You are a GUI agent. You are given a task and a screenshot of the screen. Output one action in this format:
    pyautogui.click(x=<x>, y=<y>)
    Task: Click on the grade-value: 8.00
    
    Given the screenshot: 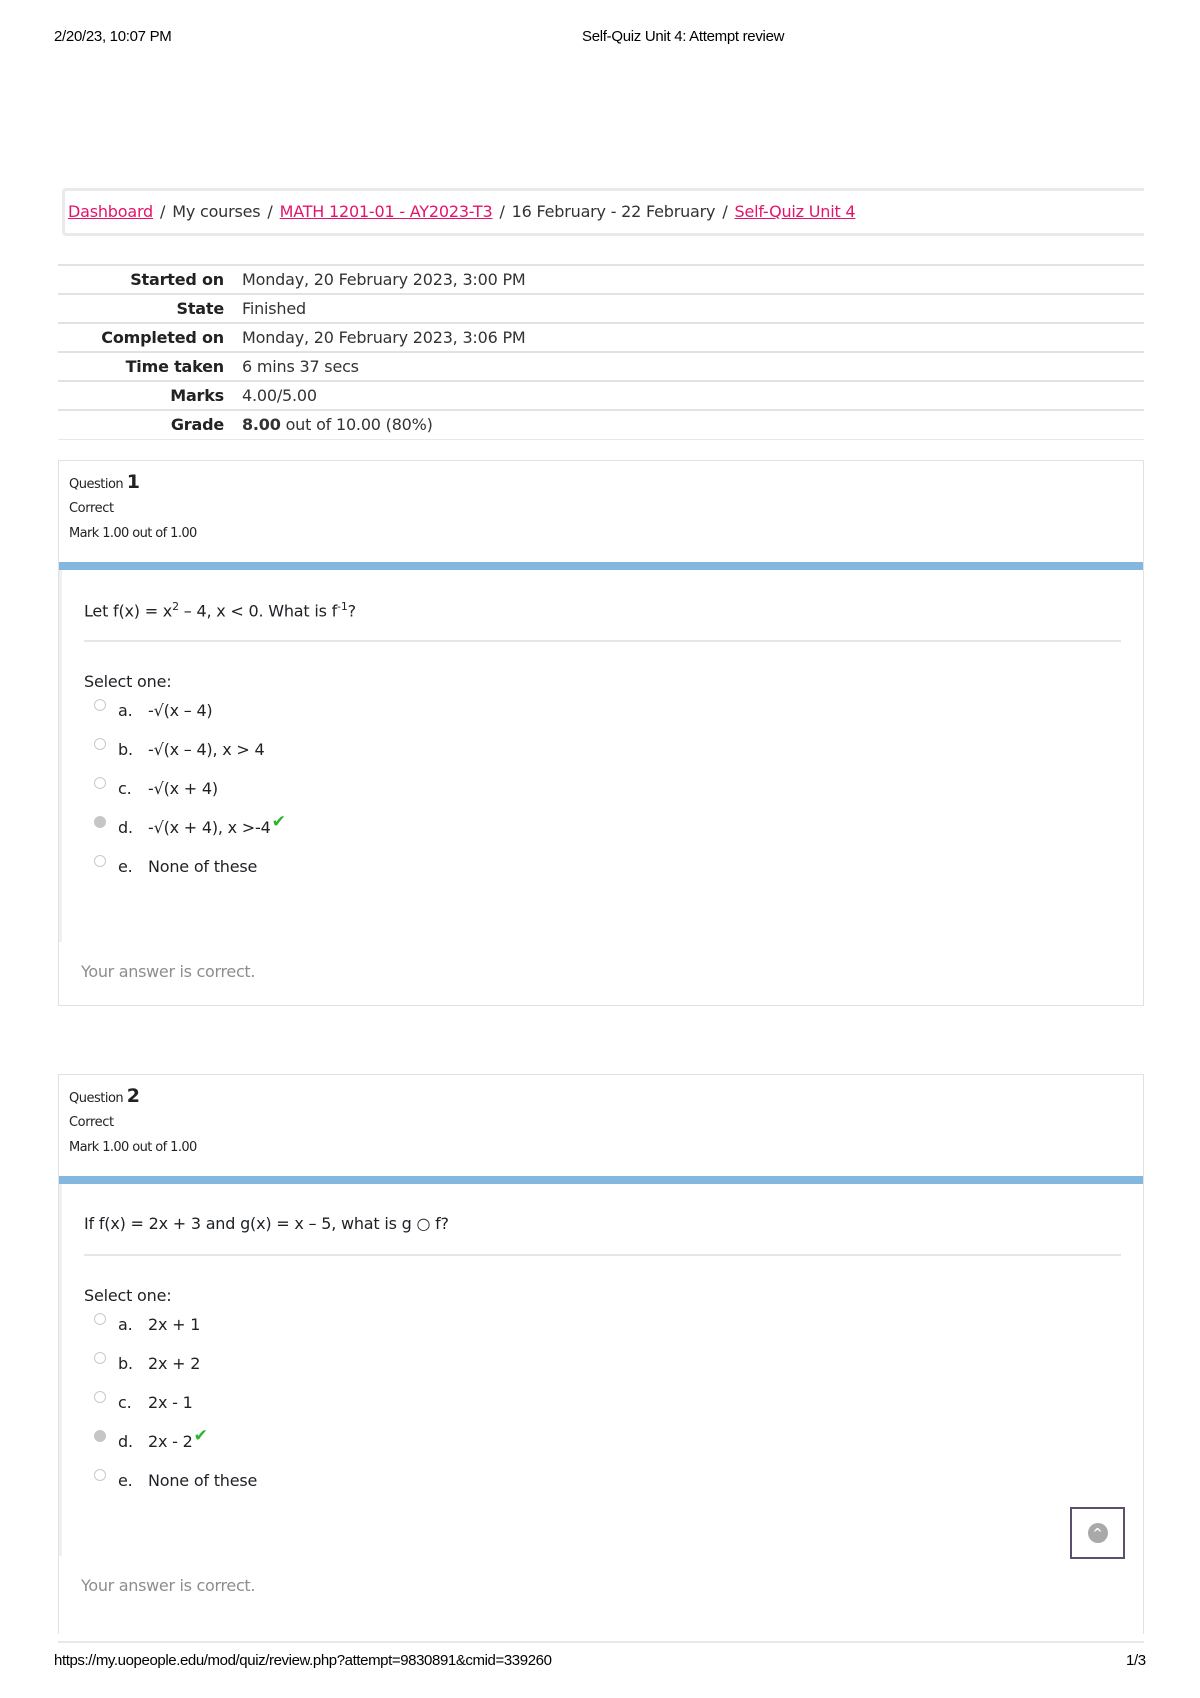 What is the action you would take?
    pyautogui.click(x=261, y=425)
    